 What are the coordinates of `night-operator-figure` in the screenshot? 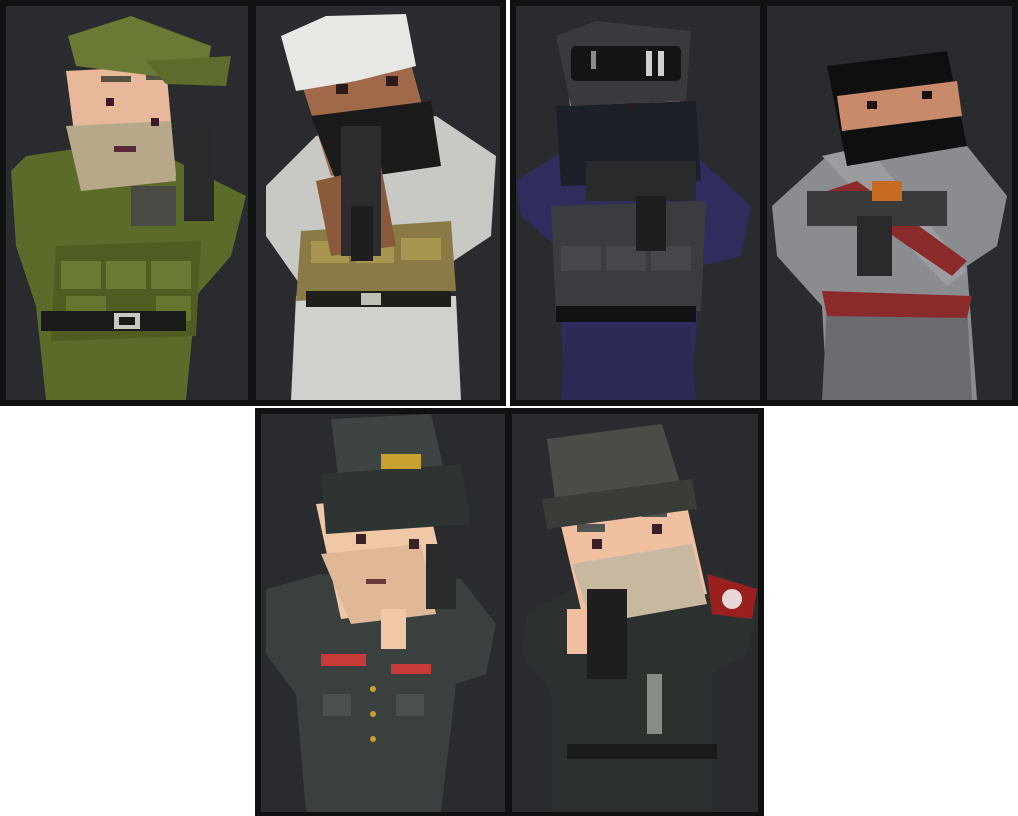 It's located at (633, 210).